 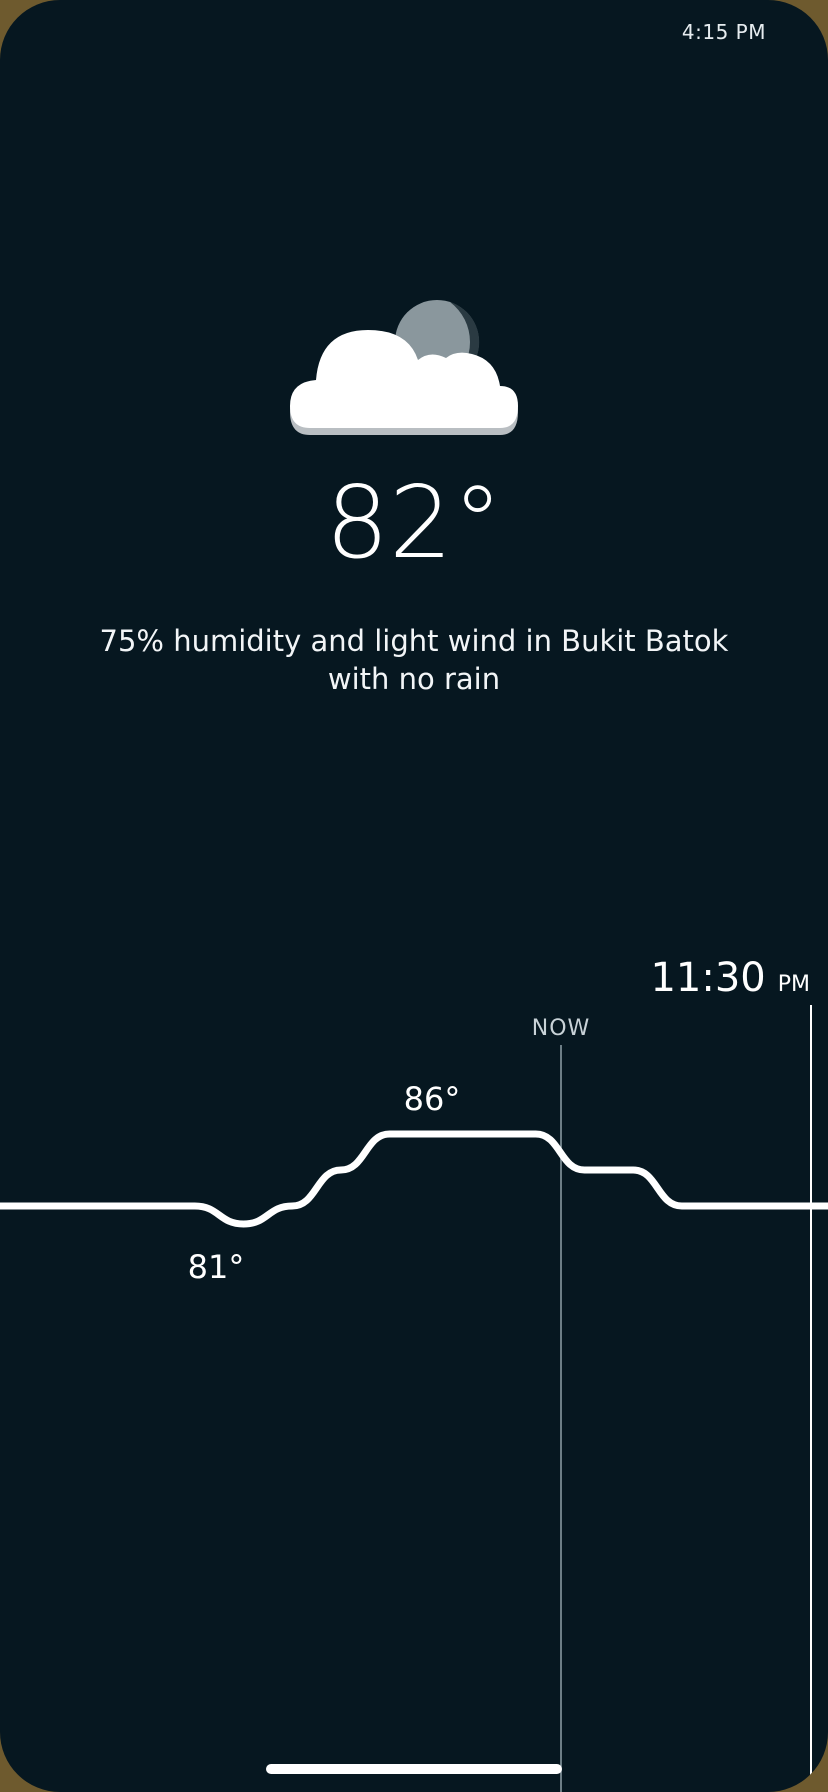 I want to click on end-time-label: 11:30 PM, so click(x=730, y=978).